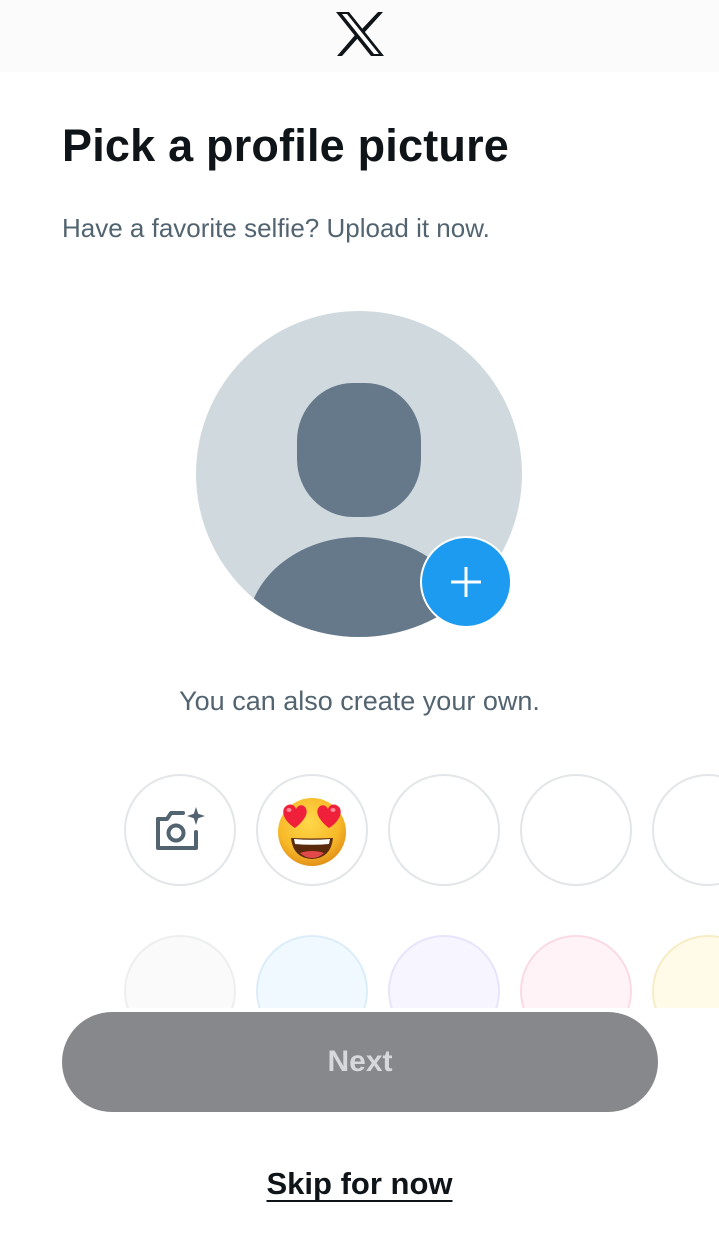 This screenshot has height=1233, width=719. I want to click on avatar-options-row, so click(421, 831).